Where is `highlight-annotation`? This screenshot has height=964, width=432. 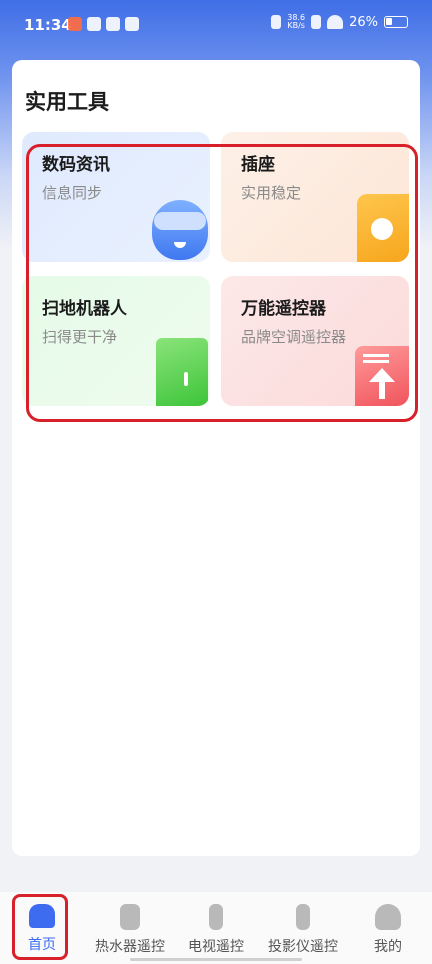 highlight-annotation is located at coordinates (40, 927).